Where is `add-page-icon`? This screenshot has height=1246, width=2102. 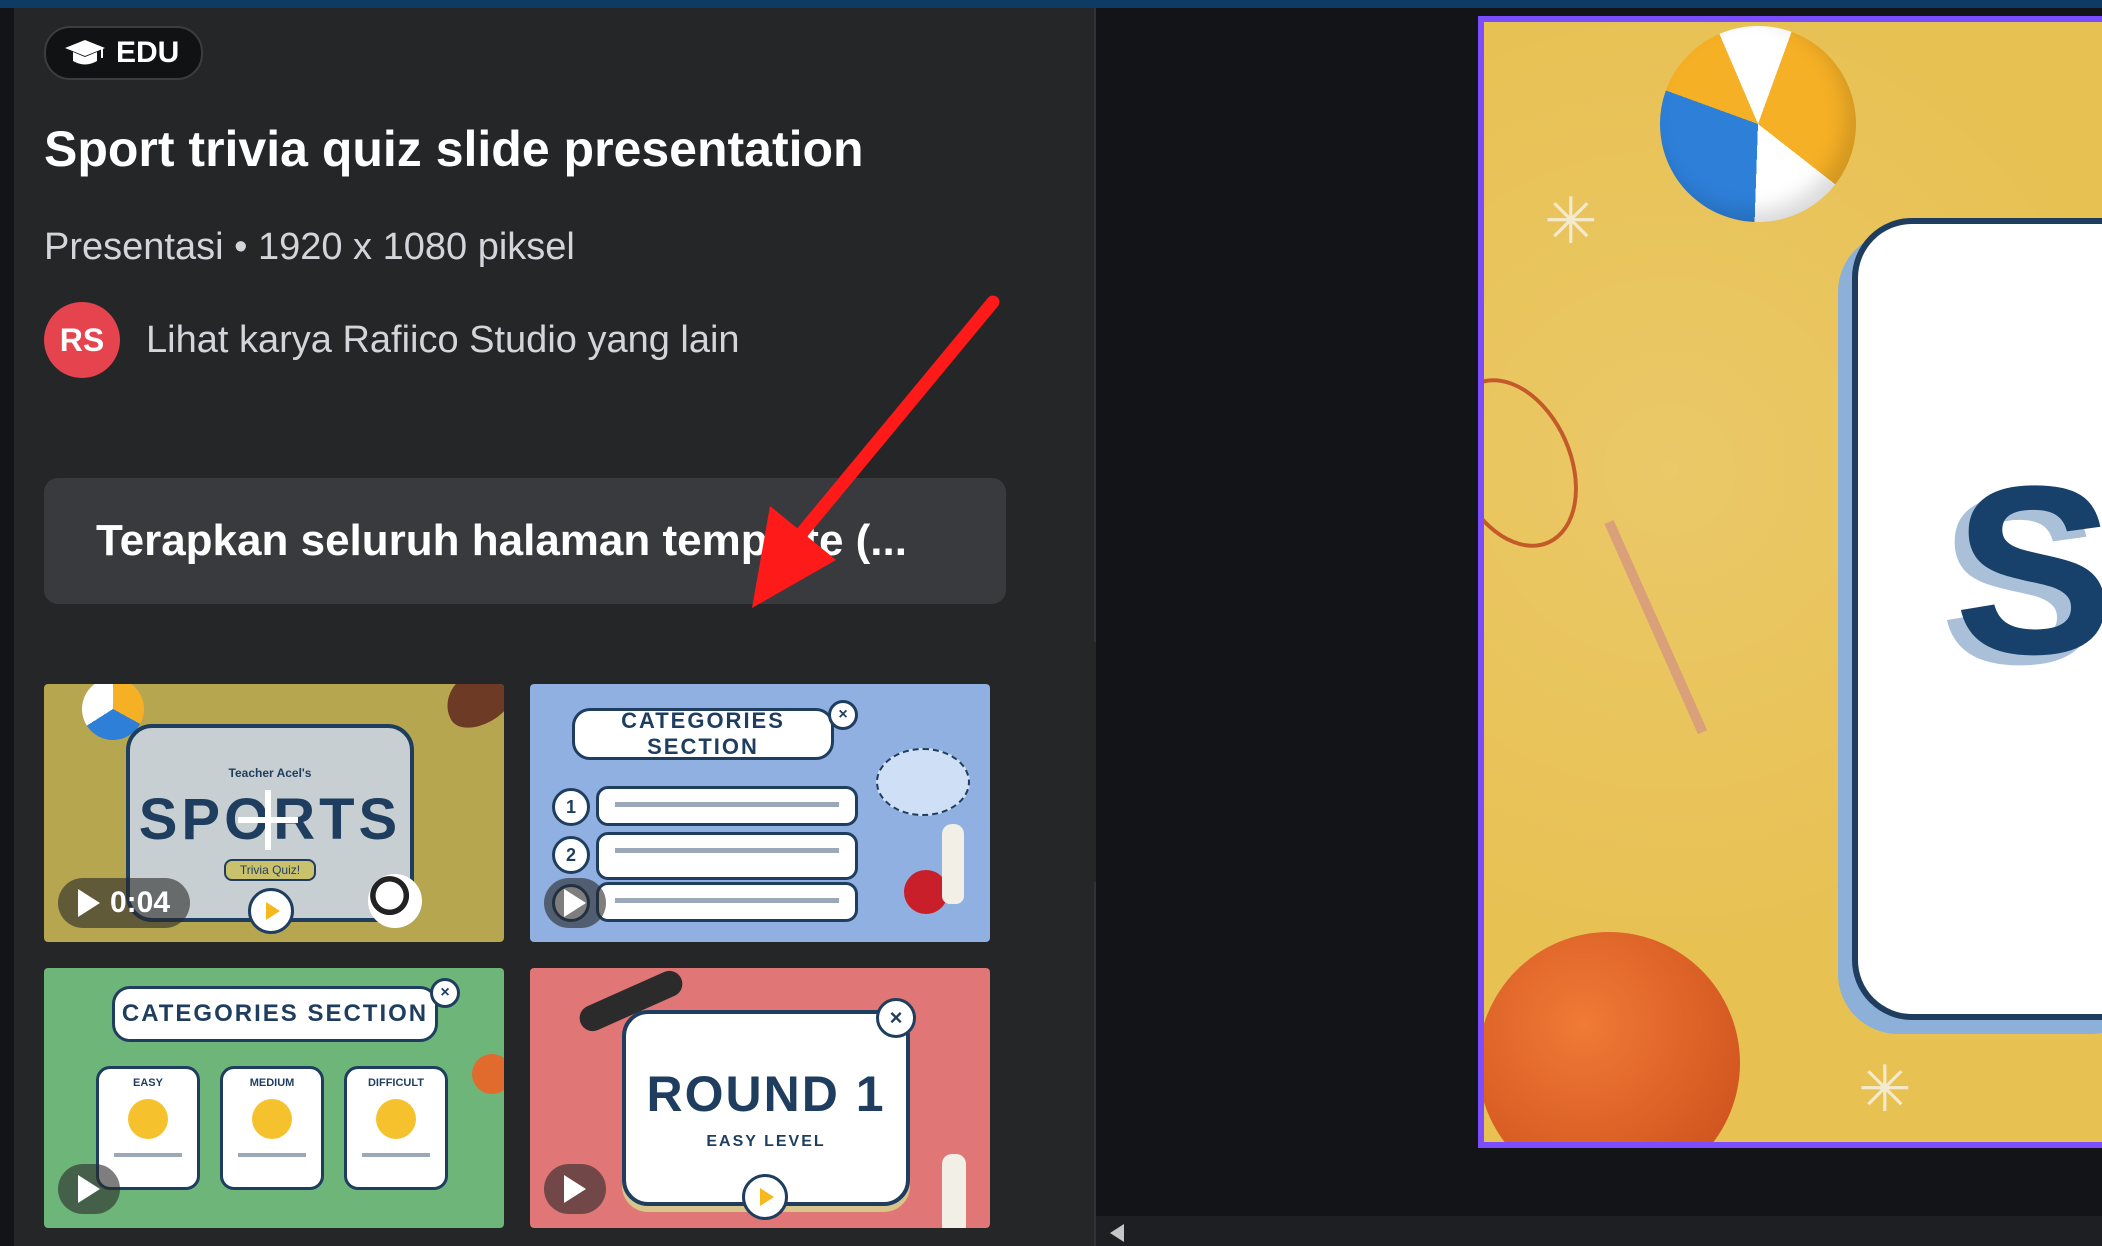
add-page-icon is located at coordinates (268, 820).